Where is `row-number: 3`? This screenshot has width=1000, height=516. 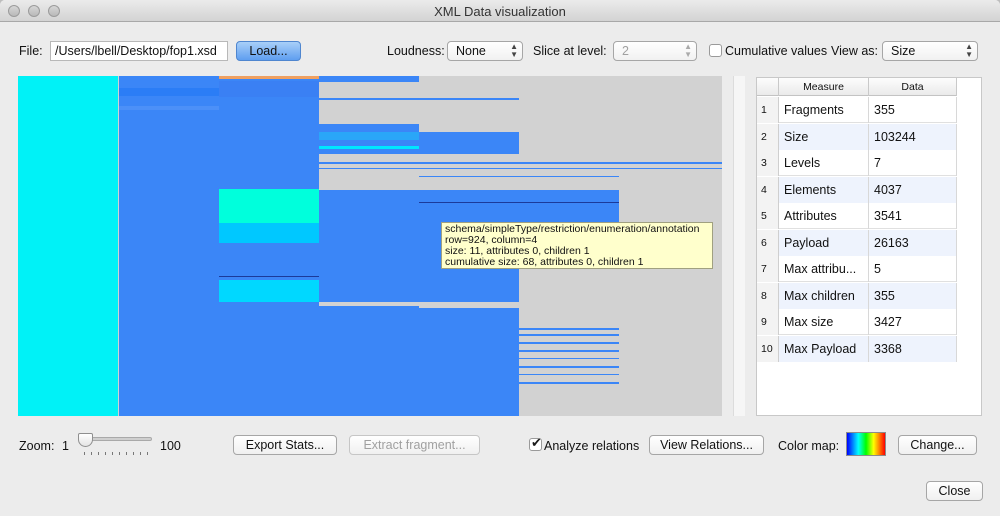 row-number: 3 is located at coordinates (768, 163).